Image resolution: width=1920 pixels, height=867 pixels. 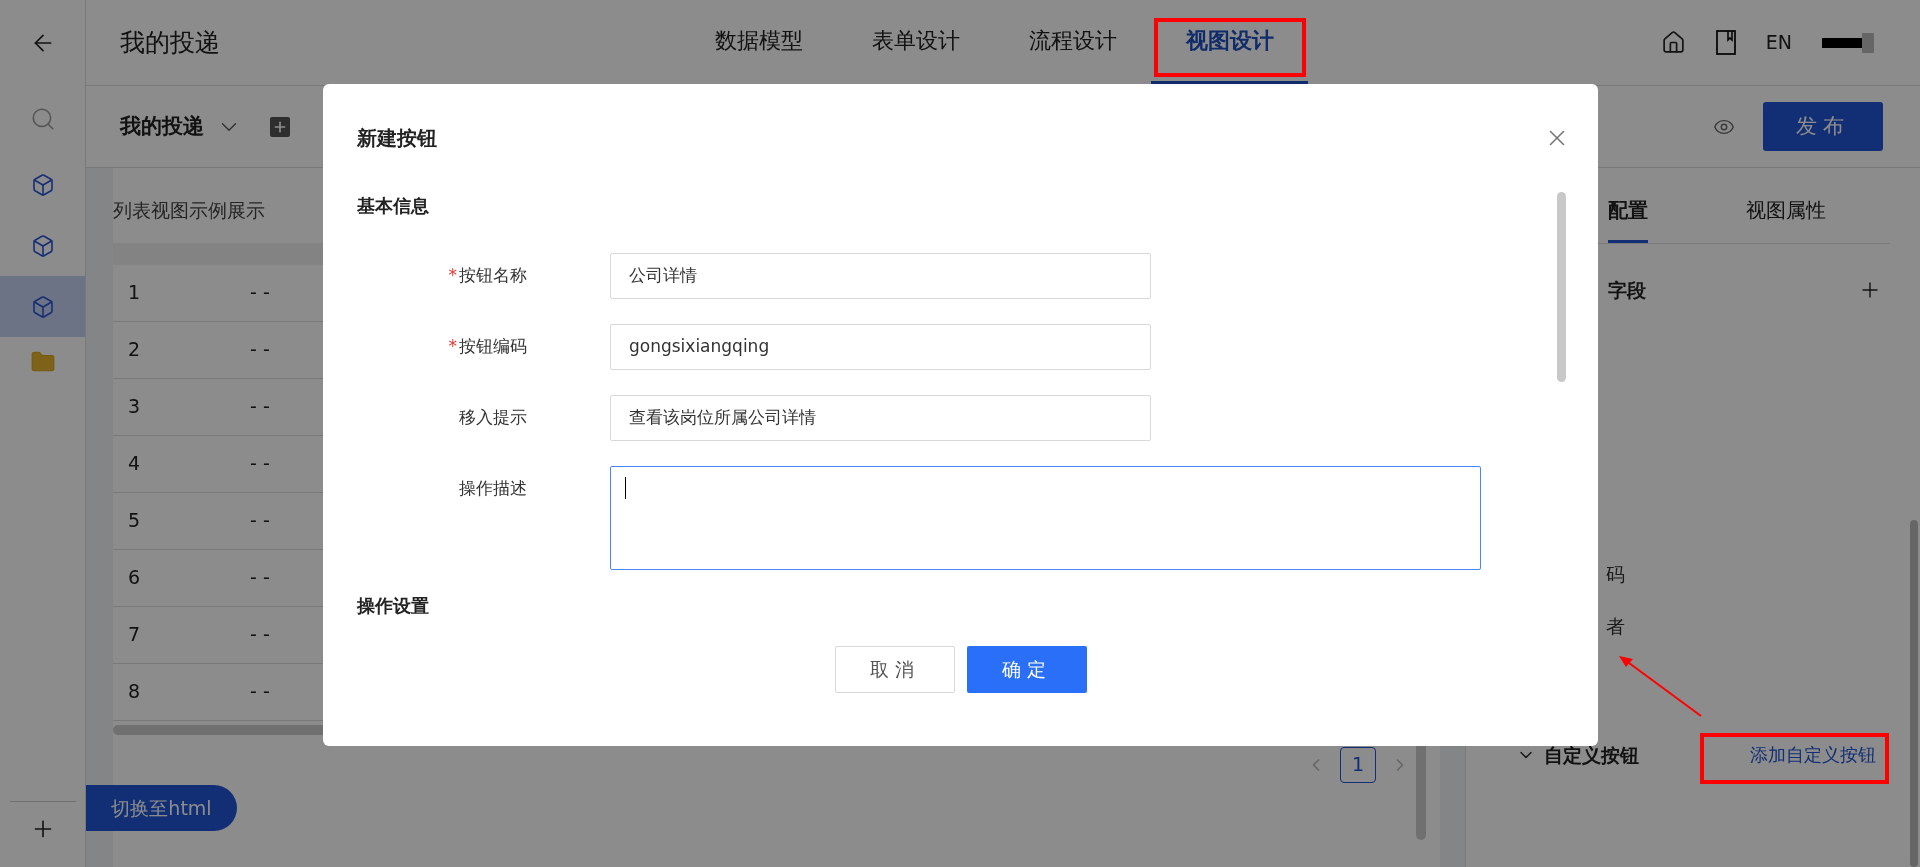 What do you see at coordinates (1778, 42) in the screenshot?
I see `language-link: EN` at bounding box center [1778, 42].